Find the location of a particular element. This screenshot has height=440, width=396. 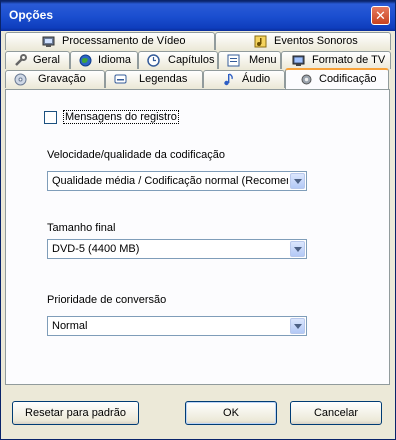

close-button: ✕ is located at coordinates (380, 15).